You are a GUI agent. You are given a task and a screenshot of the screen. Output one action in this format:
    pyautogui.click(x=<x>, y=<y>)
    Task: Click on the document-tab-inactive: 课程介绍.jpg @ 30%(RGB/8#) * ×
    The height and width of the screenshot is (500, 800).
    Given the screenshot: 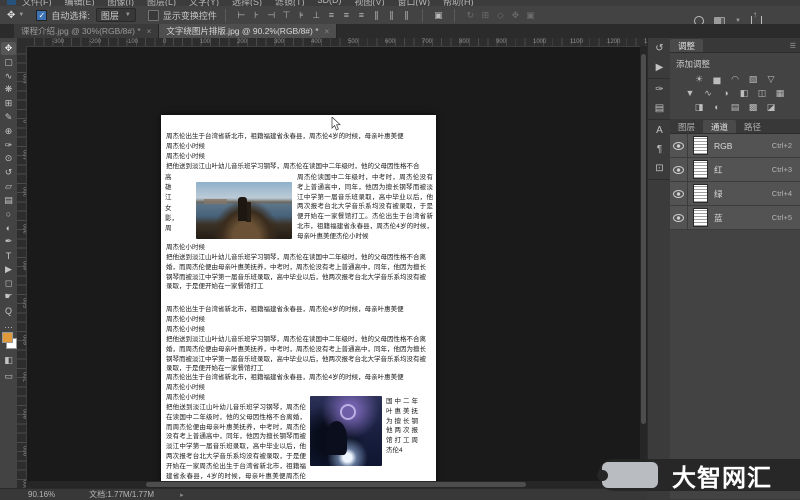 What is the action you would take?
    pyautogui.click(x=87, y=31)
    